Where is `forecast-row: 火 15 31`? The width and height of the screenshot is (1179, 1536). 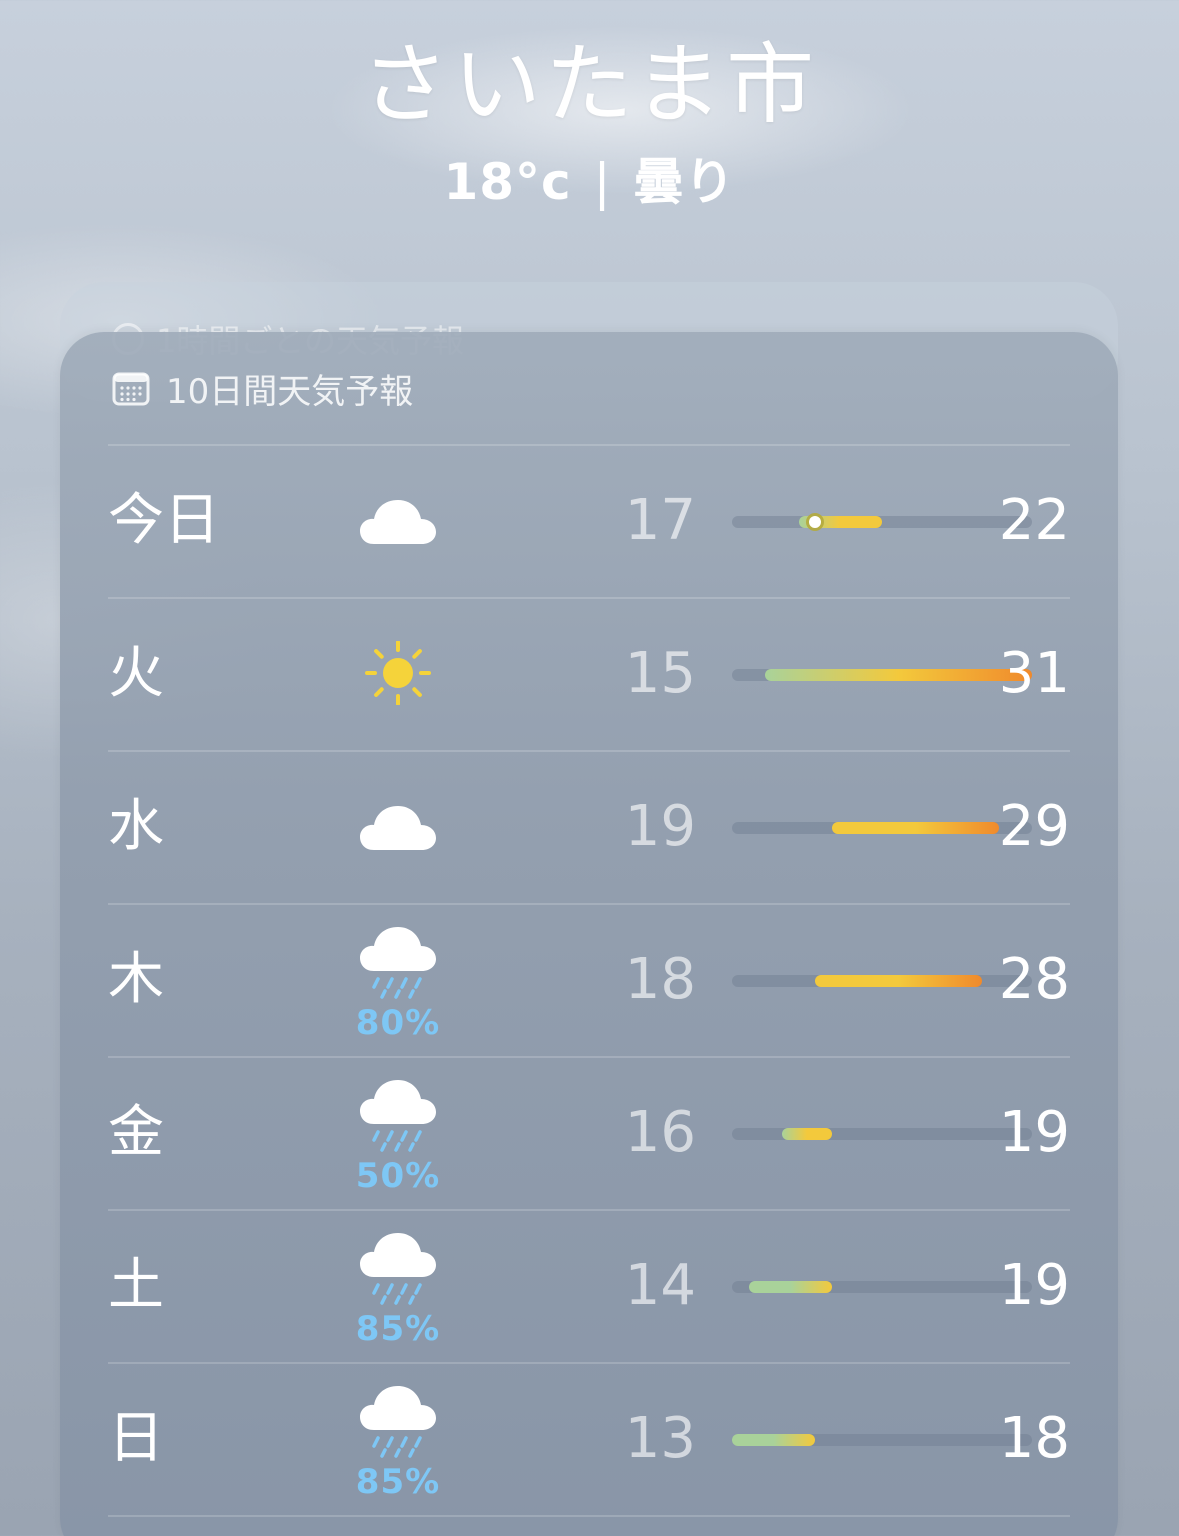 forecast-row: 火 15 31 is located at coordinates (589, 673).